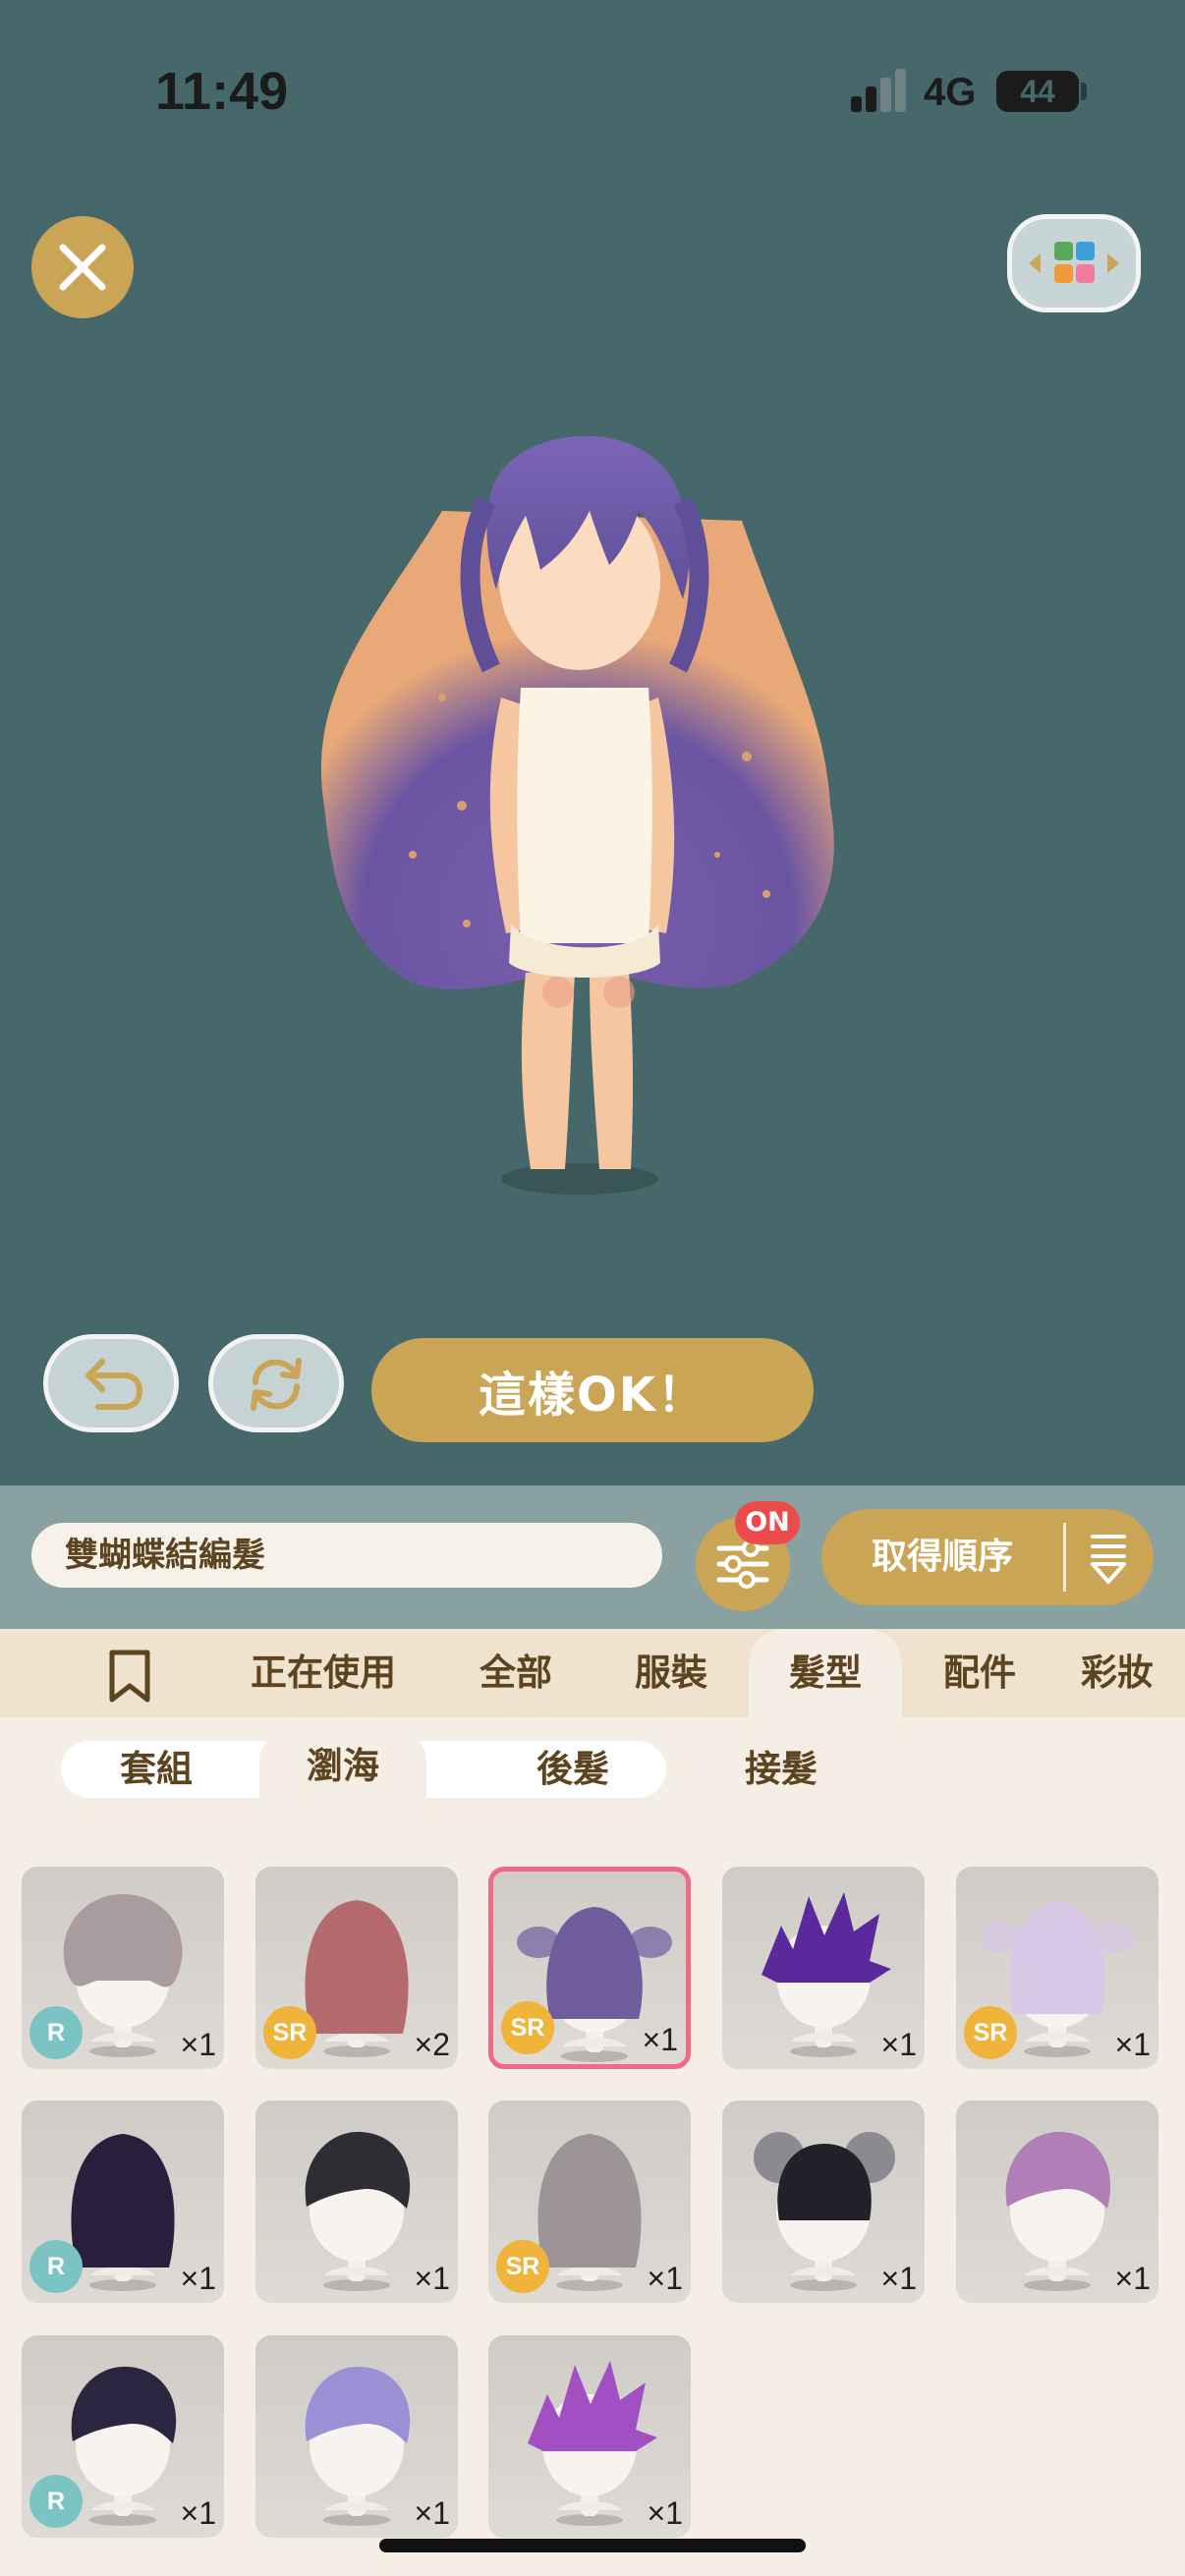 This screenshot has height=2576, width=1185. Describe the element at coordinates (573, 1769) in the screenshot. I see `subtab-back-hair: 後髮` at that location.